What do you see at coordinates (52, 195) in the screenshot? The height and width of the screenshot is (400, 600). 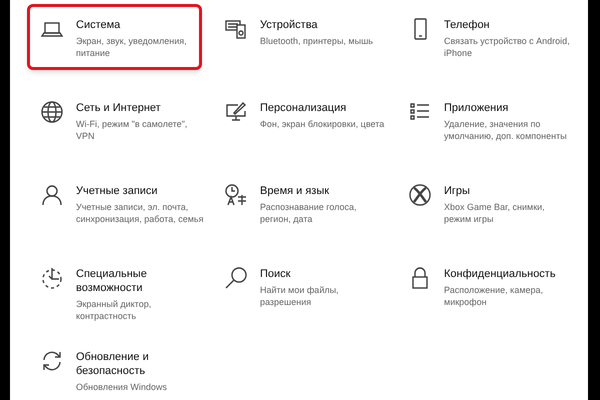 I see `person-icon` at bounding box center [52, 195].